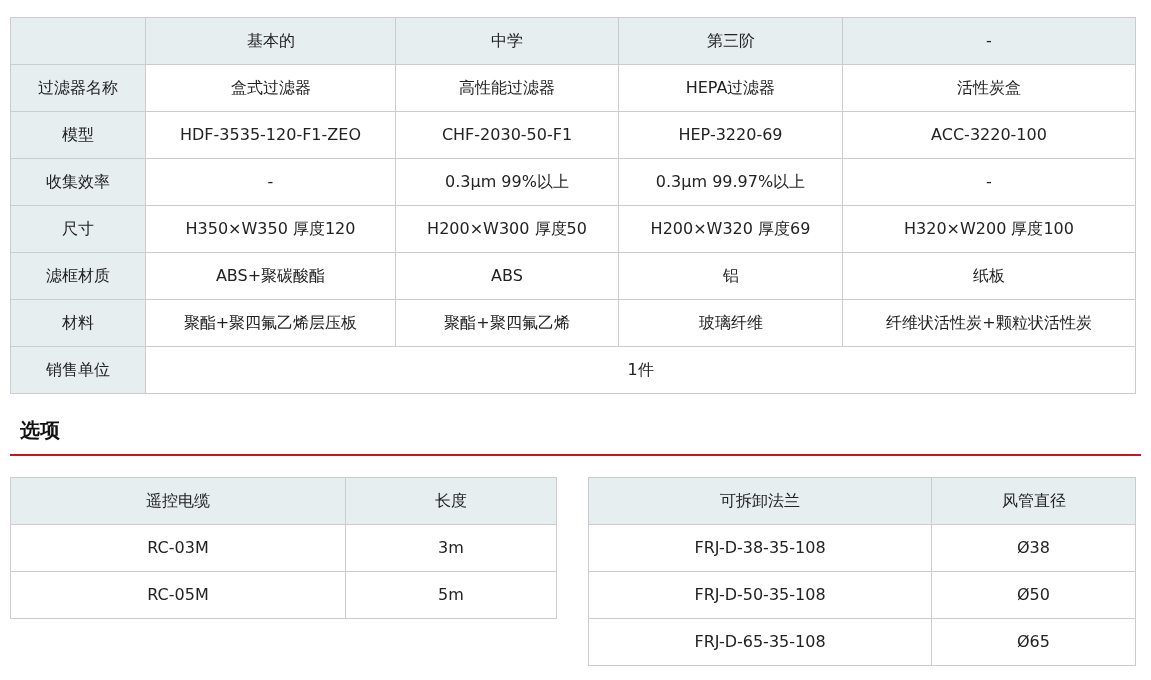 This screenshot has width=1151, height=680. I want to click on table-cell: HDF-3535-120-F1-ZEO, so click(270, 135).